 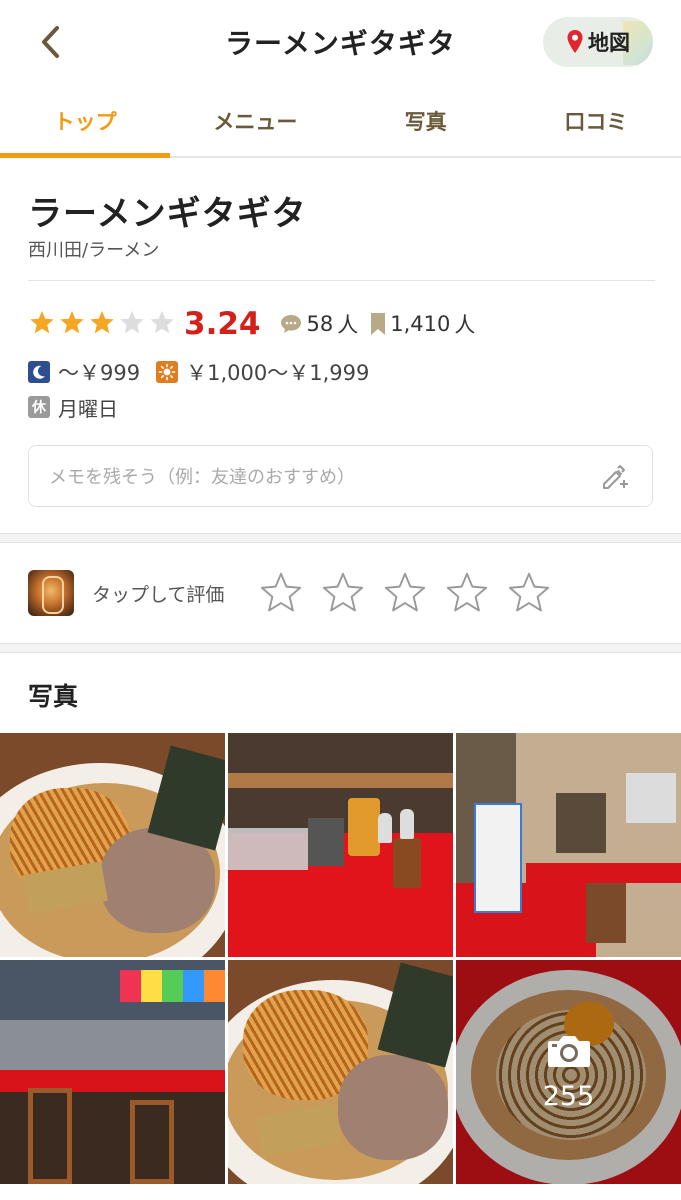 What do you see at coordinates (609, 43) in the screenshot?
I see `map-button-label: 地図` at bounding box center [609, 43].